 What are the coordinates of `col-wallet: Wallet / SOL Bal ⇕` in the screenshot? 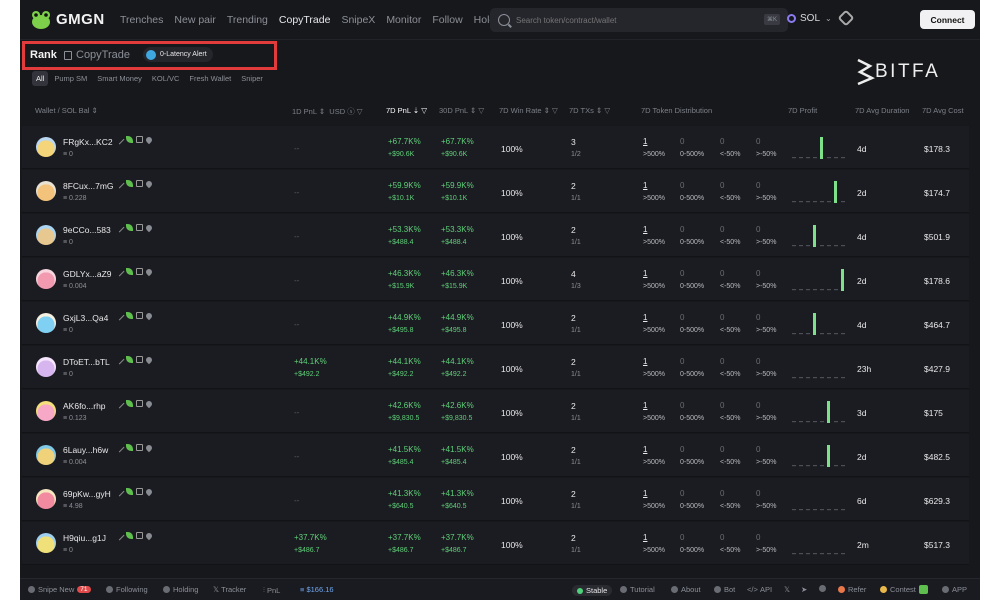 It's located at (66, 110).